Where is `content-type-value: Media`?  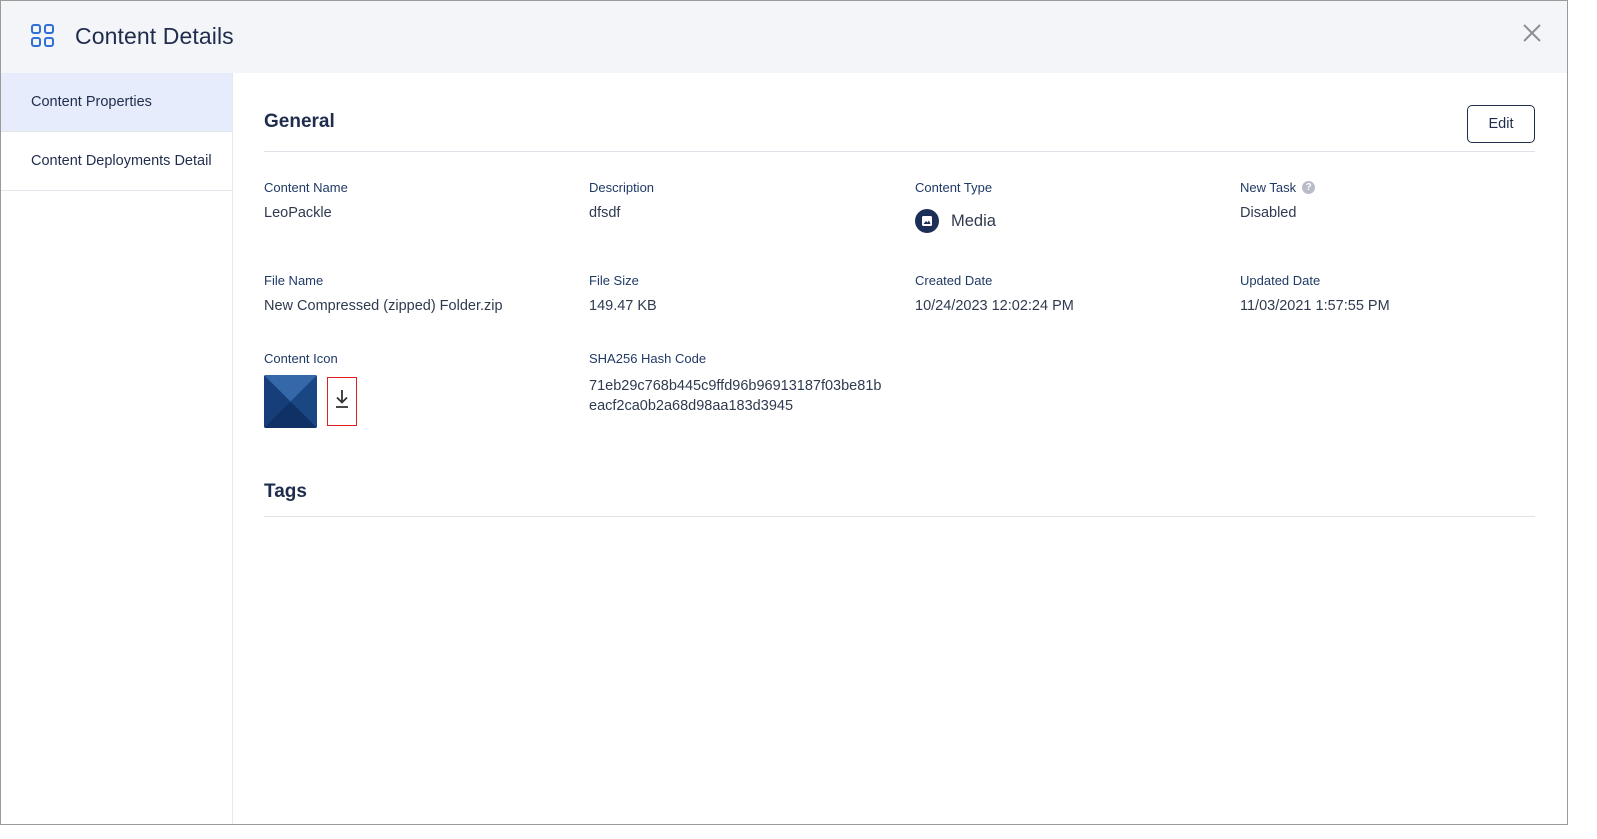
content-type-value: Media is located at coordinates (955, 221).